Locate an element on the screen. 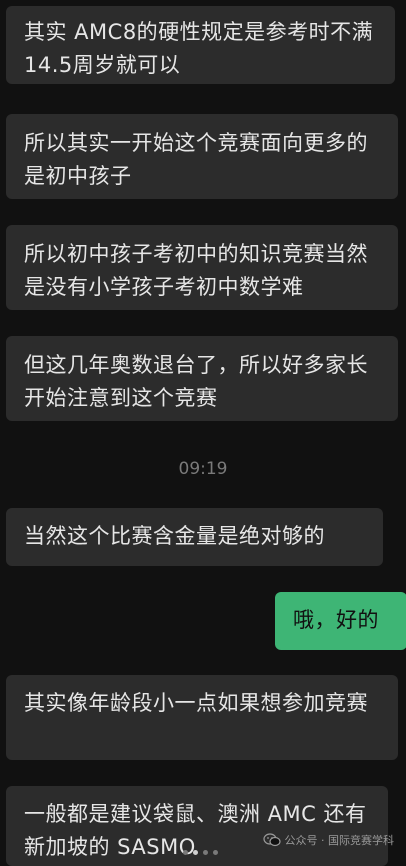 Image resolution: width=406 pixels, height=866 pixels. watermark-text: 公众号 · 国际竞赛学科 is located at coordinates (339, 840).